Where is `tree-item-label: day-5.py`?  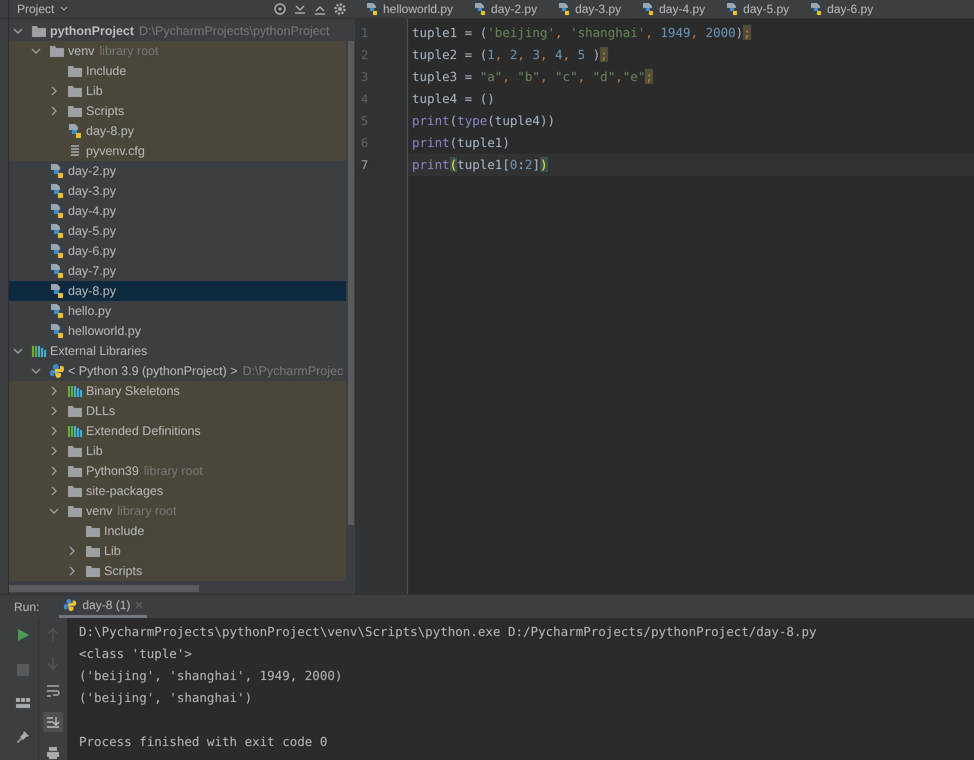 tree-item-label: day-5.py is located at coordinates (92, 231).